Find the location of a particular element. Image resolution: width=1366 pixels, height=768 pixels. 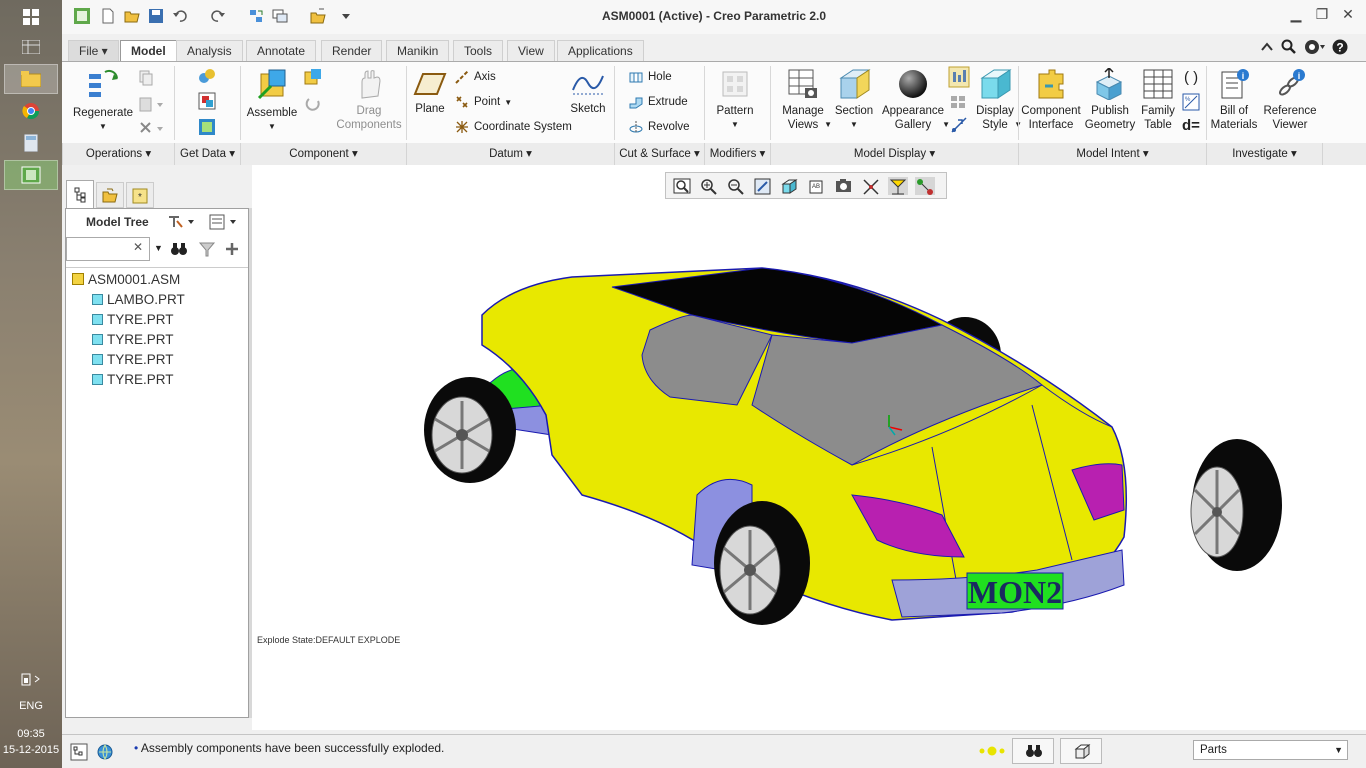

find-binoculars-icon is located at coordinates (179, 249).